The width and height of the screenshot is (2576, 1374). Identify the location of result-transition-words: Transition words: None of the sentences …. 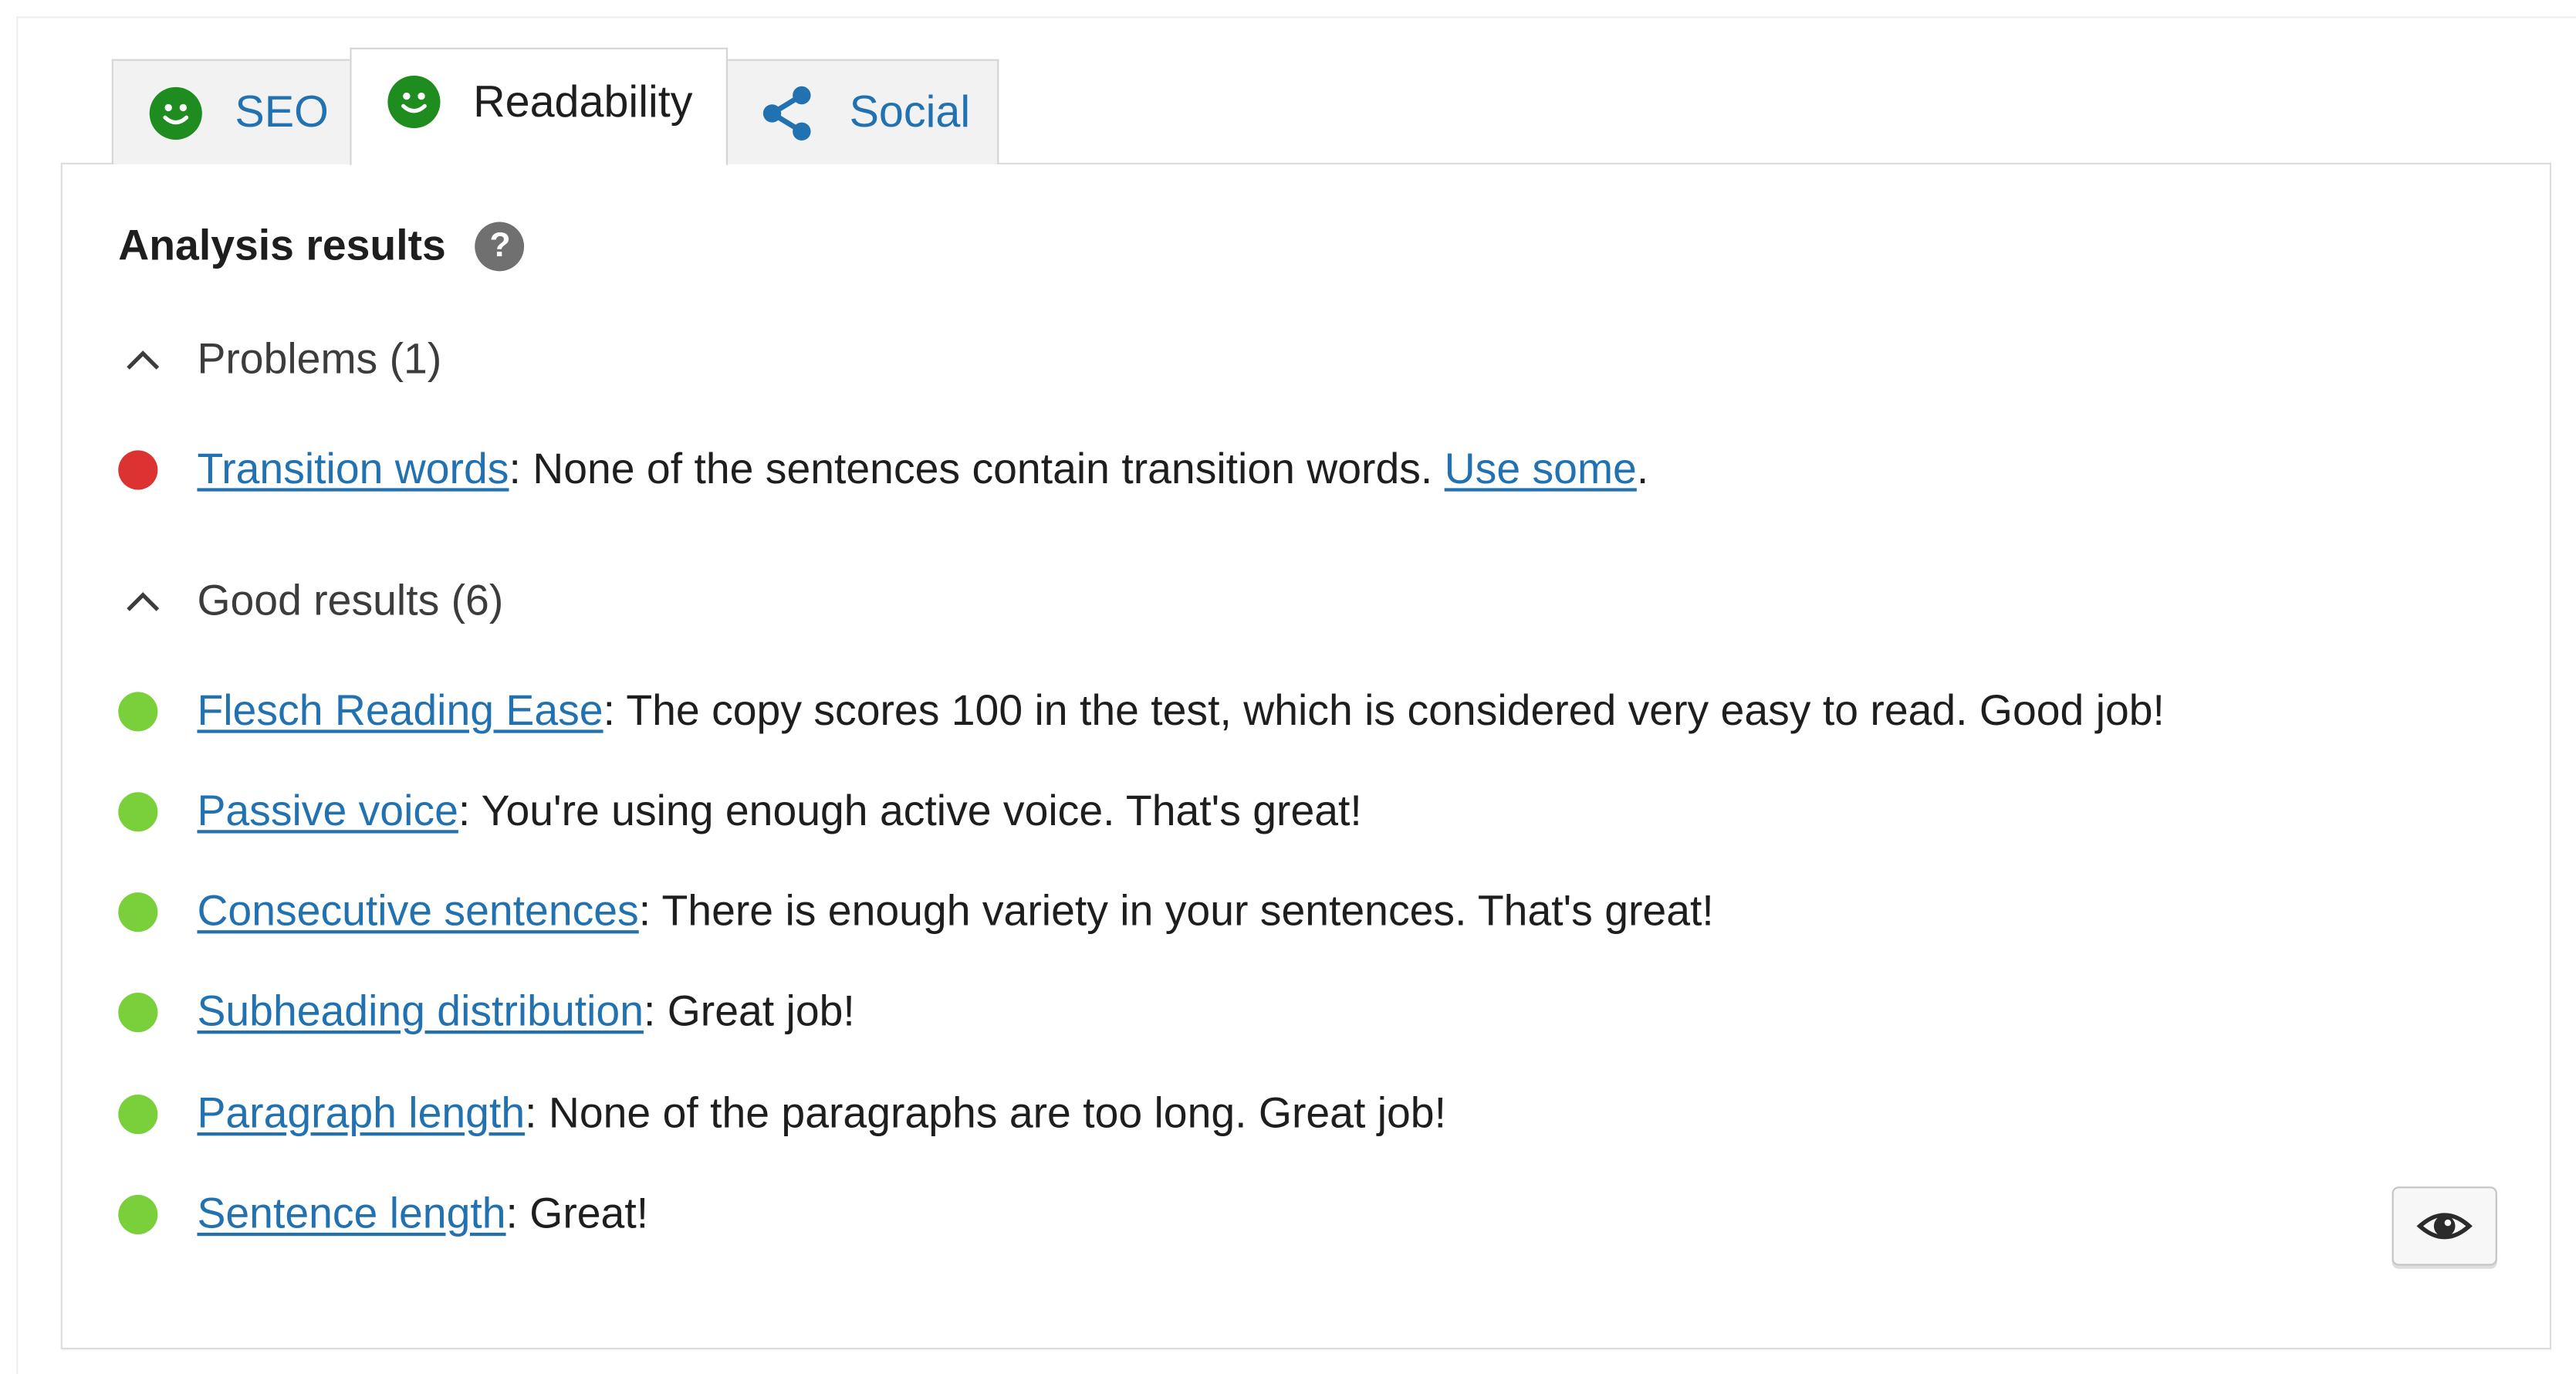
(883, 469).